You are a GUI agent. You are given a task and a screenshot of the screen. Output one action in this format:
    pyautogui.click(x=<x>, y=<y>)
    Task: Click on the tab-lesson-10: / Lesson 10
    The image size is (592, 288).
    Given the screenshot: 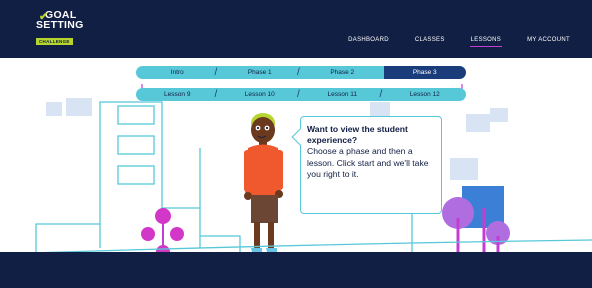 What is the action you would take?
    pyautogui.click(x=258, y=94)
    